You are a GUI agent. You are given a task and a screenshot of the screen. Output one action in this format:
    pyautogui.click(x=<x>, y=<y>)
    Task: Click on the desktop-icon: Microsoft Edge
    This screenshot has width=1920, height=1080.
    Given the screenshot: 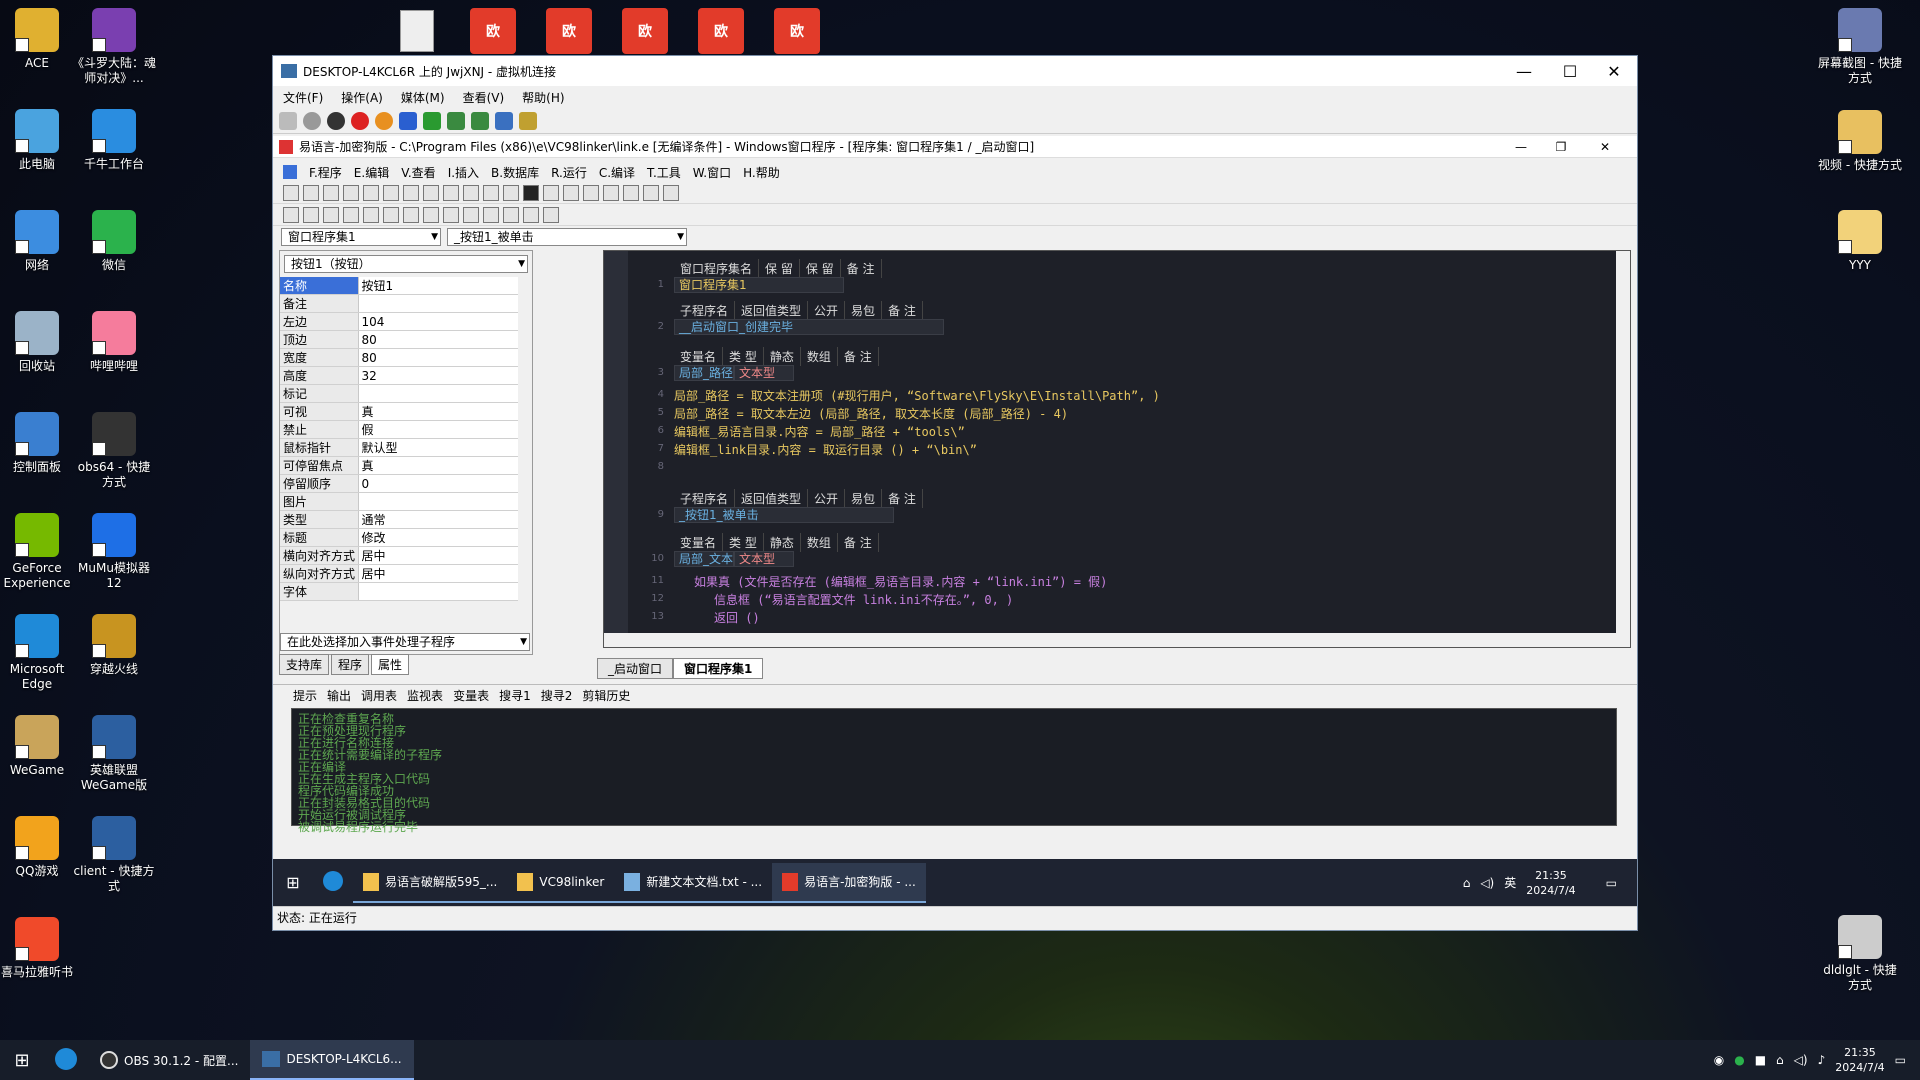 What is the action you would take?
    pyautogui.click(x=39, y=653)
    